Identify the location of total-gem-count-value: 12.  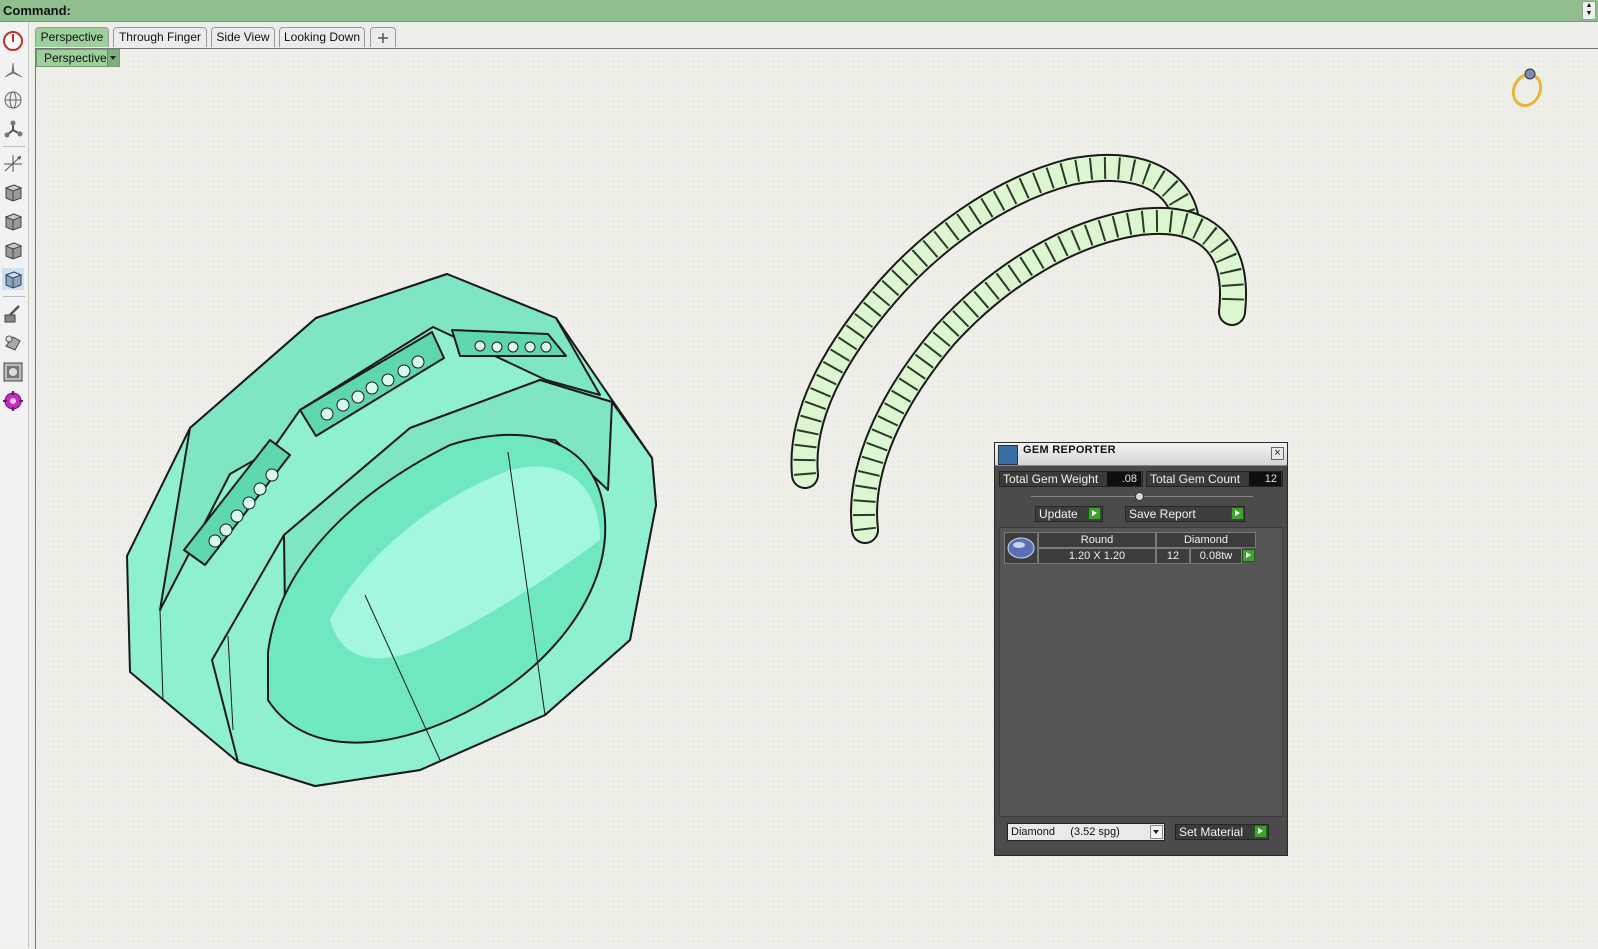
(1265, 479).